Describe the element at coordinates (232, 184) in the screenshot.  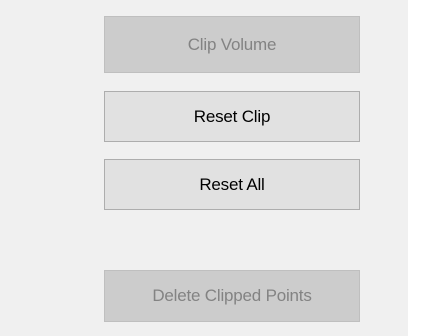
I see `reset-all-button: Reset All` at that location.